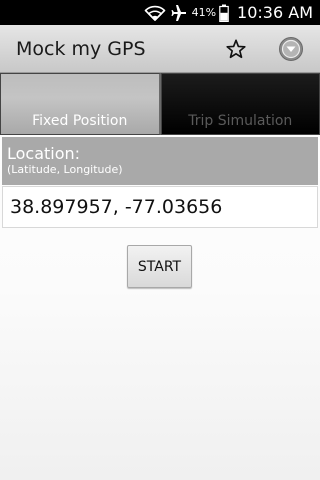 The image size is (320, 480). I want to click on status-time: 10:36 AM, so click(275, 12).